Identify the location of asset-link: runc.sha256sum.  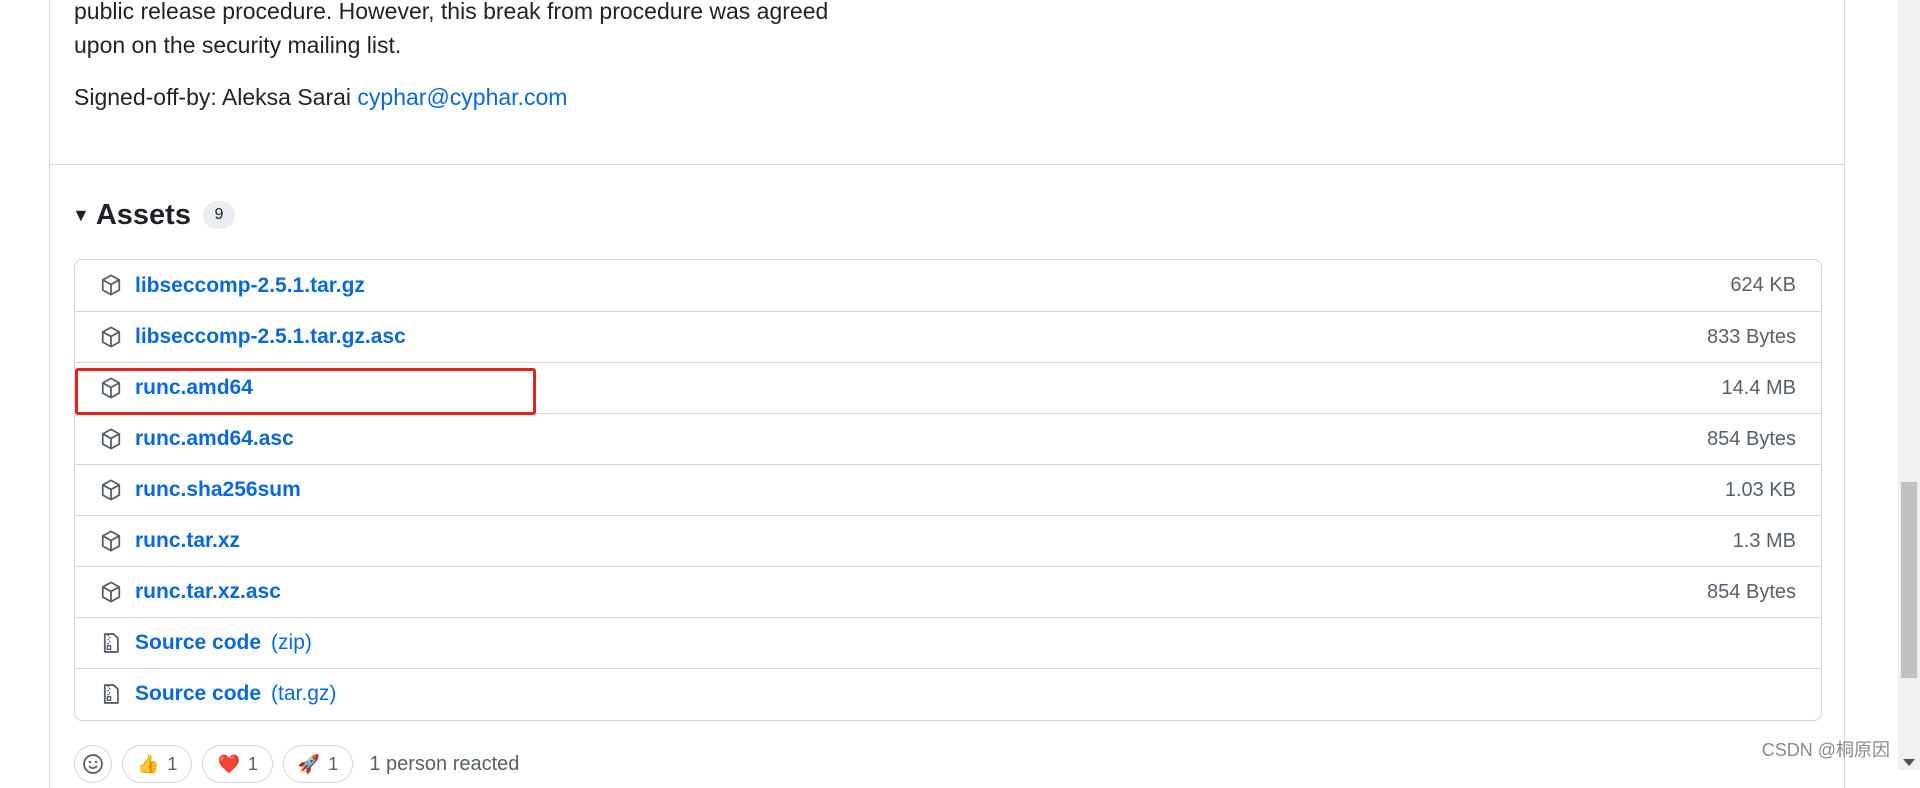
(218, 490).